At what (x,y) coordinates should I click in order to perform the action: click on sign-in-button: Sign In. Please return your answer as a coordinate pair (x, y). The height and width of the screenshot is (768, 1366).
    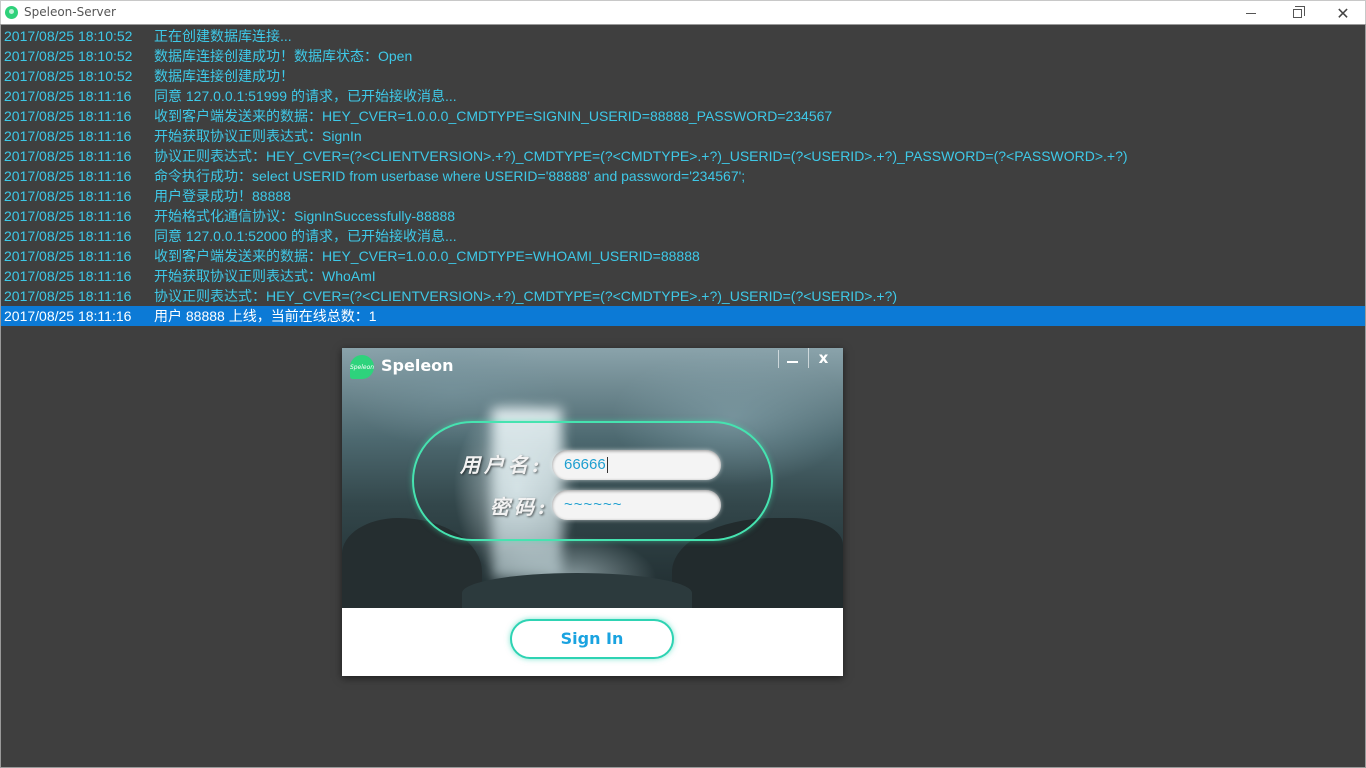
    Looking at the image, I should click on (592, 639).